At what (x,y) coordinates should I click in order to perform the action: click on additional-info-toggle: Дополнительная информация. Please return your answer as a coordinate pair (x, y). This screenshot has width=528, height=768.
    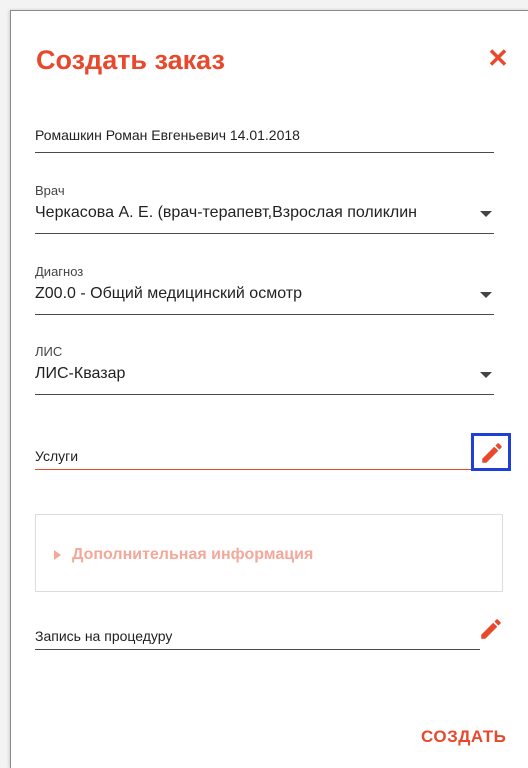
    Looking at the image, I should click on (269, 553).